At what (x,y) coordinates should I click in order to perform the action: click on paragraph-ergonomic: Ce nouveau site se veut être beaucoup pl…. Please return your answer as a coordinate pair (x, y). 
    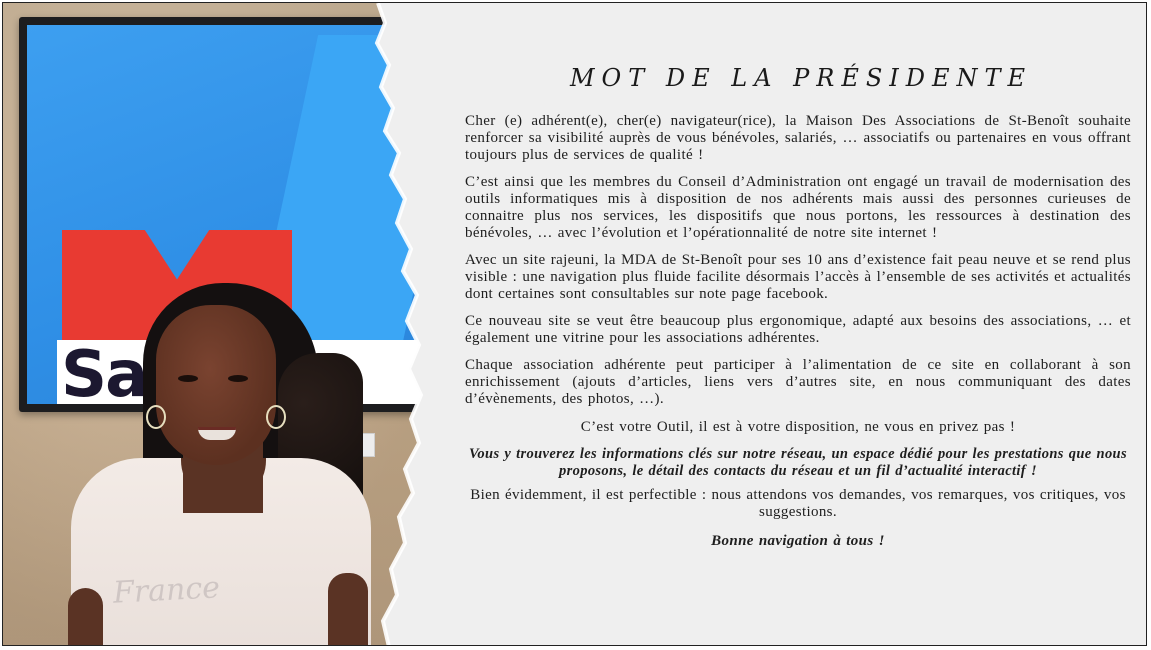
    Looking at the image, I should click on (798, 329).